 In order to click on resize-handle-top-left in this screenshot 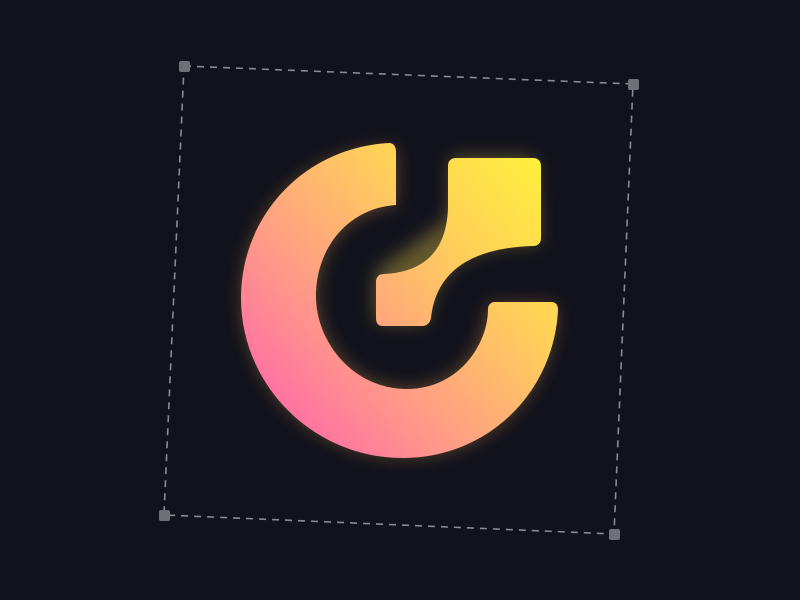, I will do `click(184, 66)`.